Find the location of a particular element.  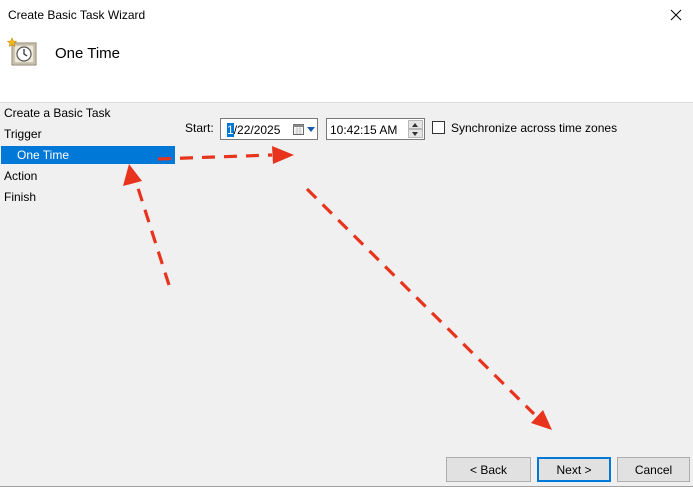

next-button: Next > is located at coordinates (574, 469).